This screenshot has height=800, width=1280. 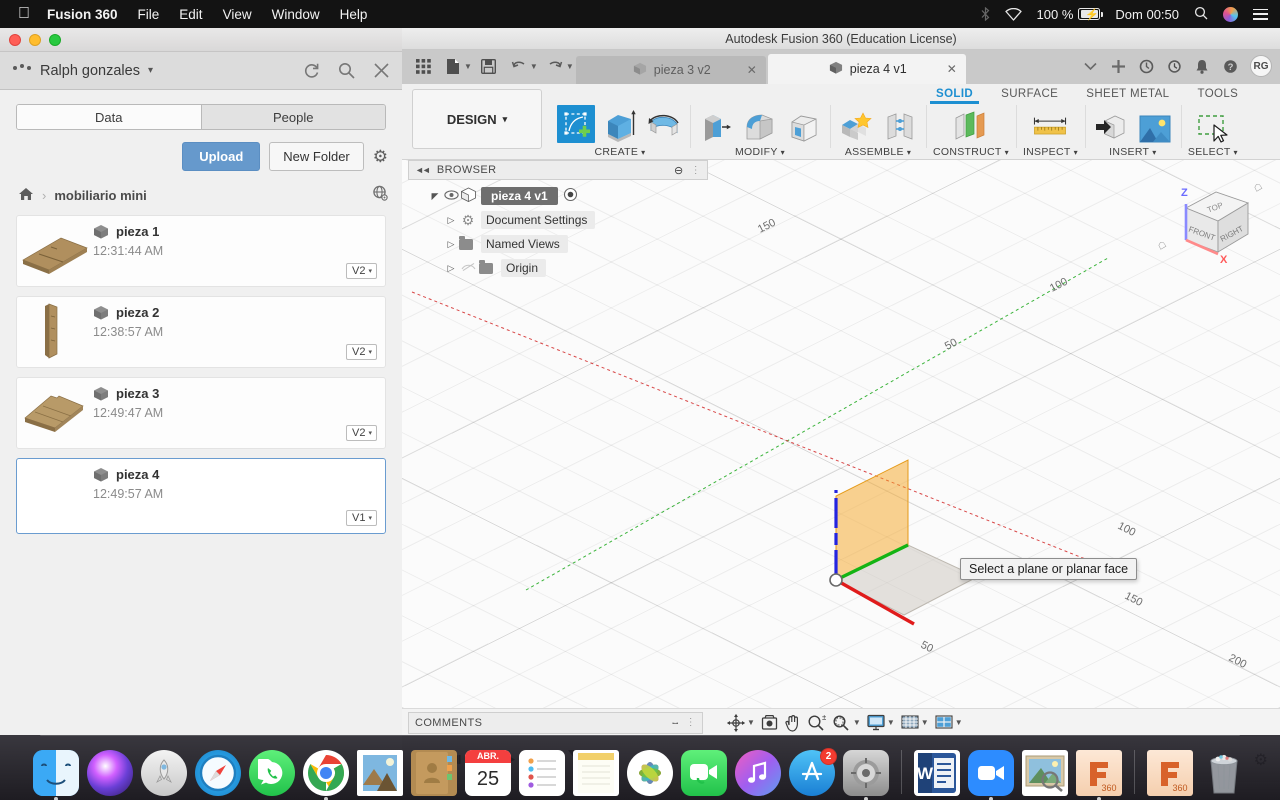 What do you see at coordinates (596, 773) in the screenshot?
I see `dock-item-notes` at bounding box center [596, 773].